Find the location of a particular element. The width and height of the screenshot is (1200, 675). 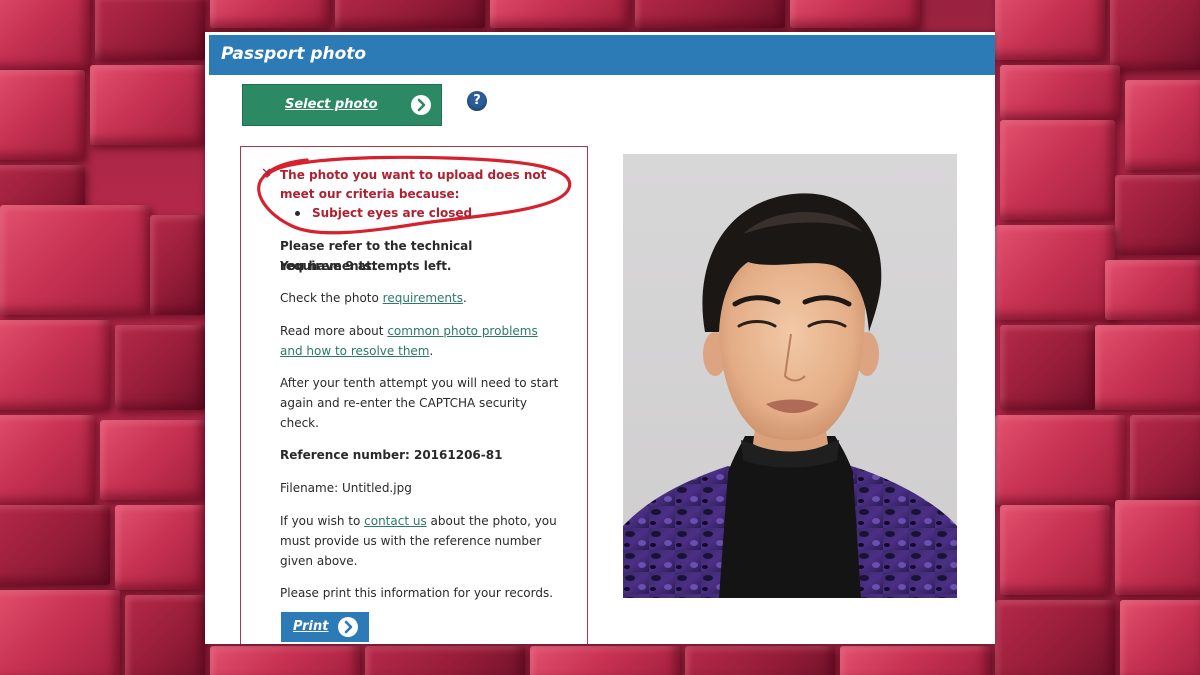

select-photo-label: Select photo is located at coordinates (331, 104).